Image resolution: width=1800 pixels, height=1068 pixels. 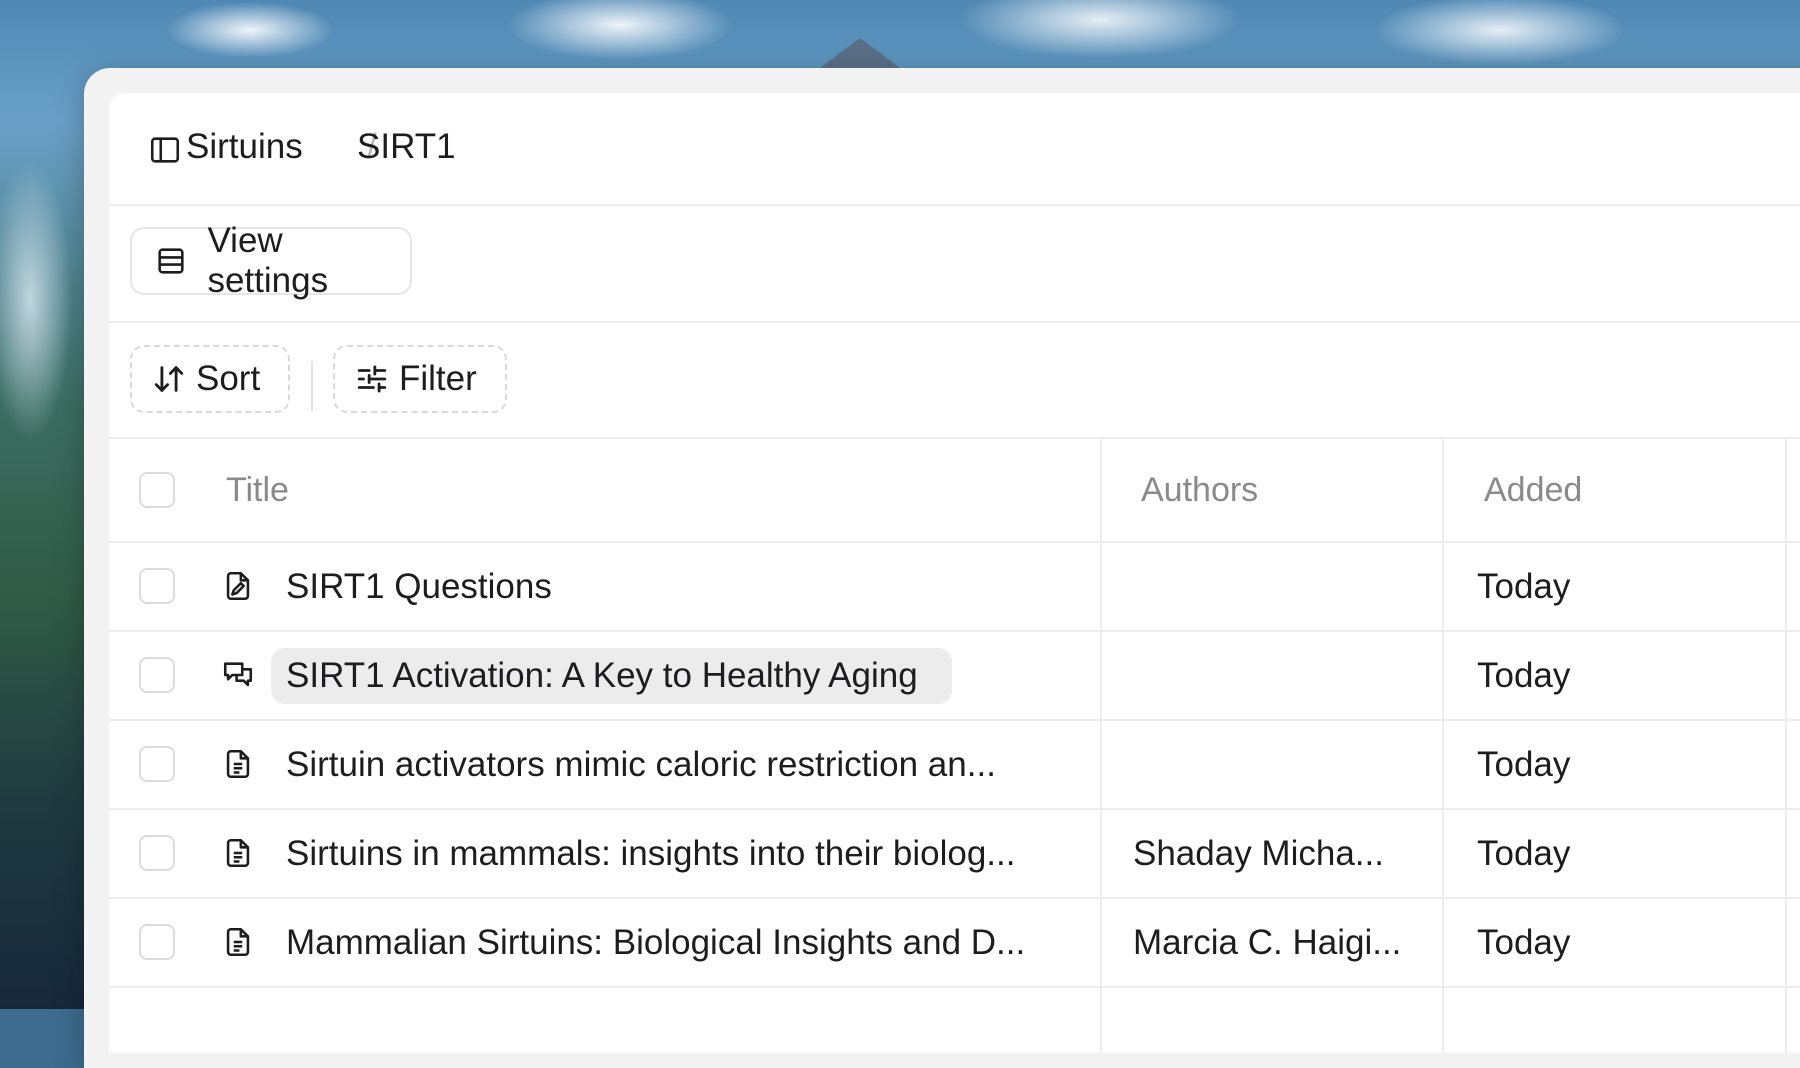 I want to click on chat-icon, so click(x=238, y=675).